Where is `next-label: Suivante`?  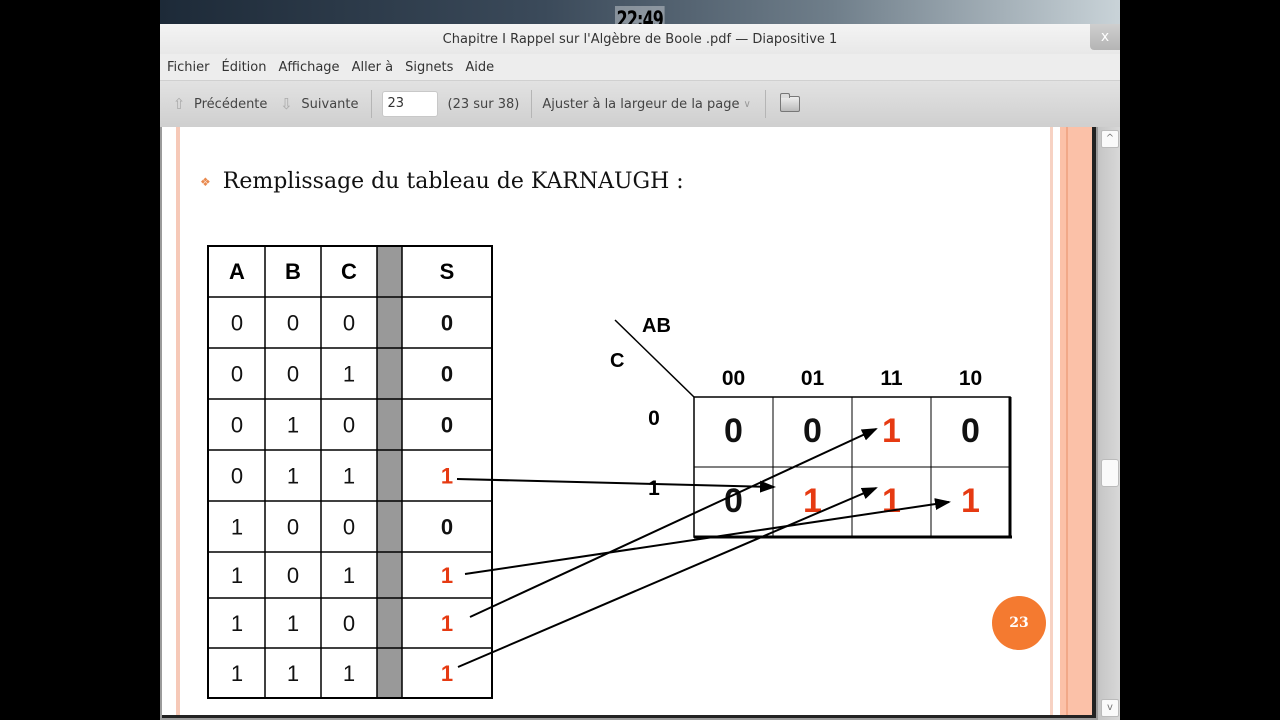 next-label: Suivante is located at coordinates (330, 104).